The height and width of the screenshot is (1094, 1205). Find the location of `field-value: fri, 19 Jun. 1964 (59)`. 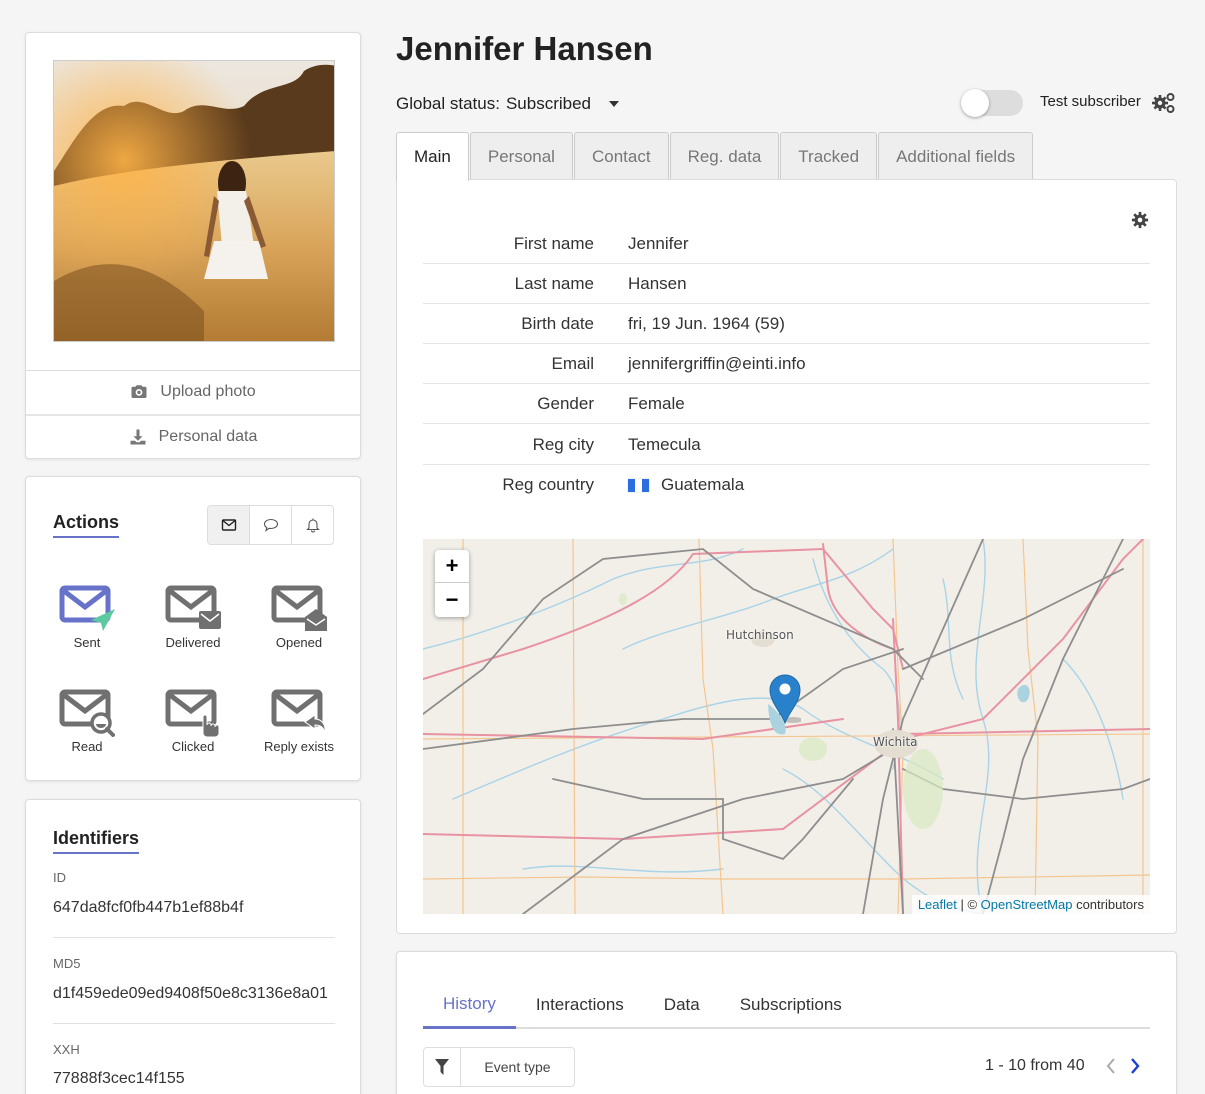

field-value: fri, 19 Jun. 1964 (59) is located at coordinates (706, 323).